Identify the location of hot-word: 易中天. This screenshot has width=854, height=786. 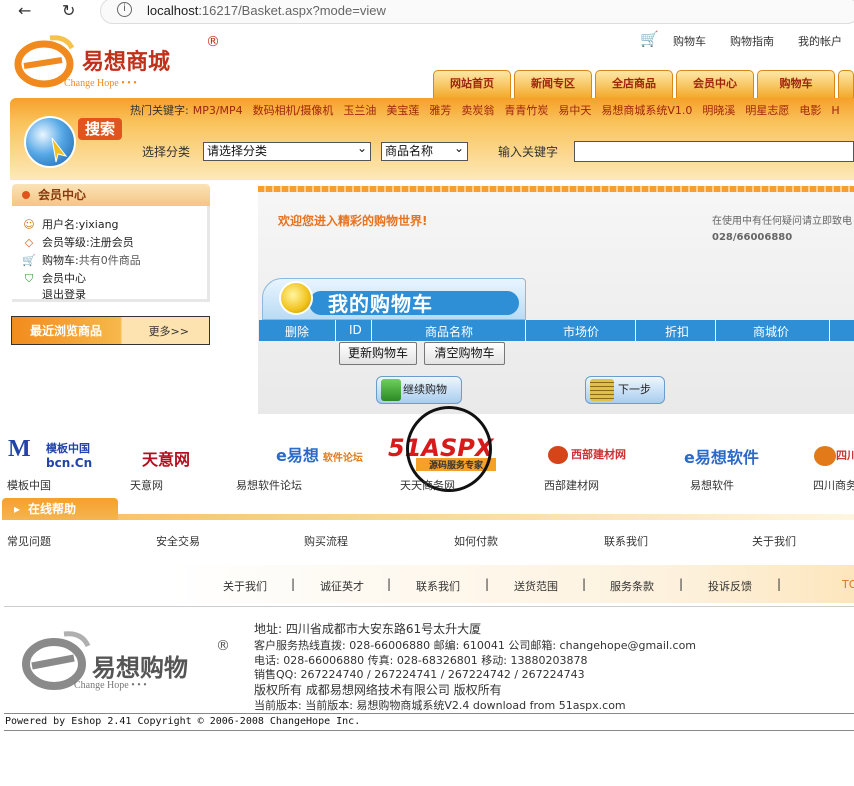
(574, 110).